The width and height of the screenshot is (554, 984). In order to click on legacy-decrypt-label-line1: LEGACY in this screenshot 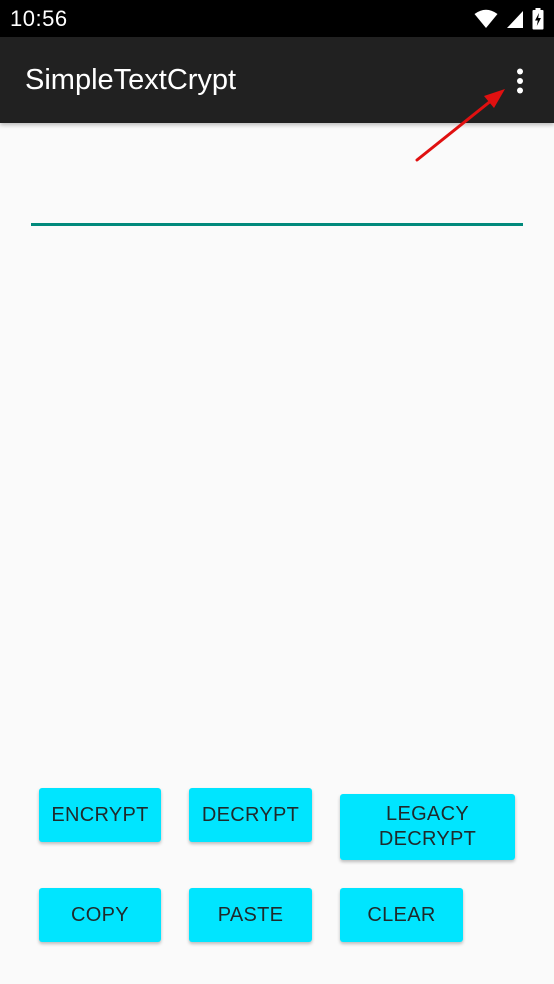, I will do `click(427, 814)`.